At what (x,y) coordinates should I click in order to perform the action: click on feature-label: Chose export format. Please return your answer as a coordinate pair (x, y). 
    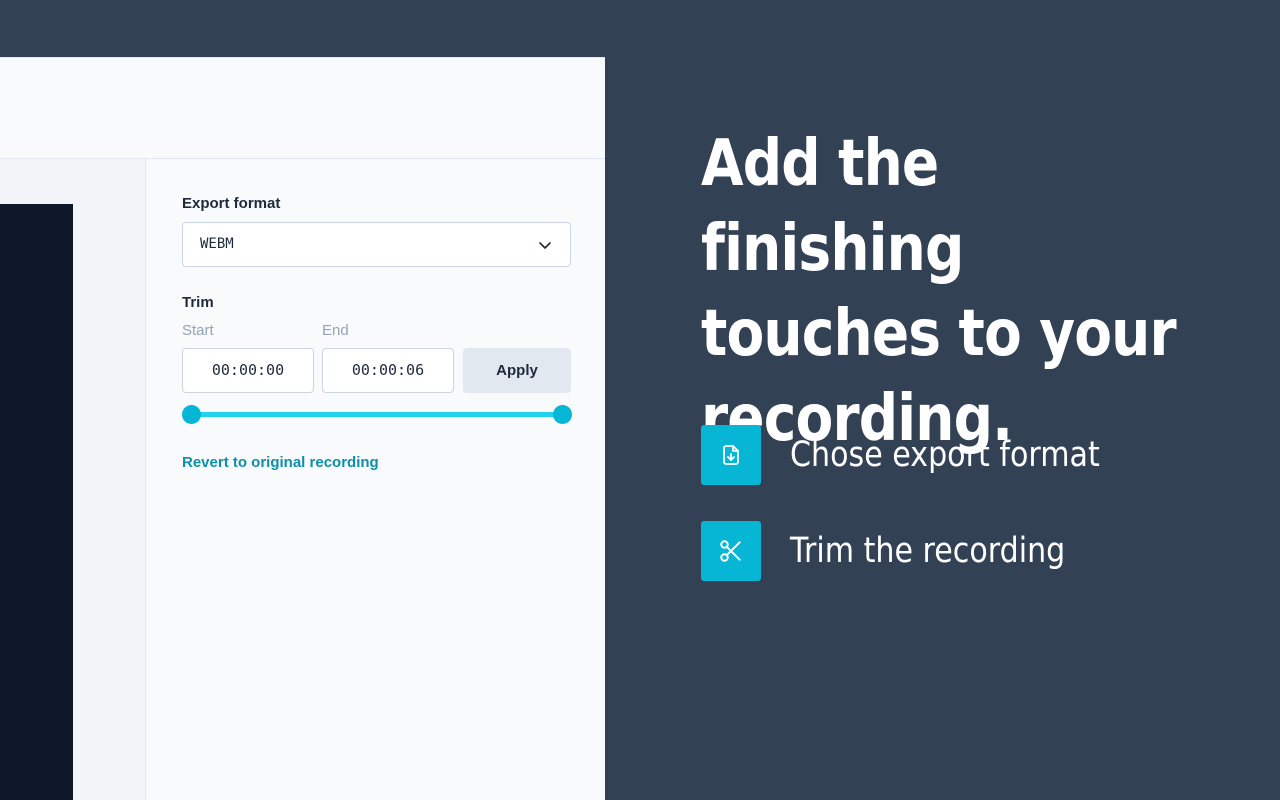
    Looking at the image, I should click on (945, 455).